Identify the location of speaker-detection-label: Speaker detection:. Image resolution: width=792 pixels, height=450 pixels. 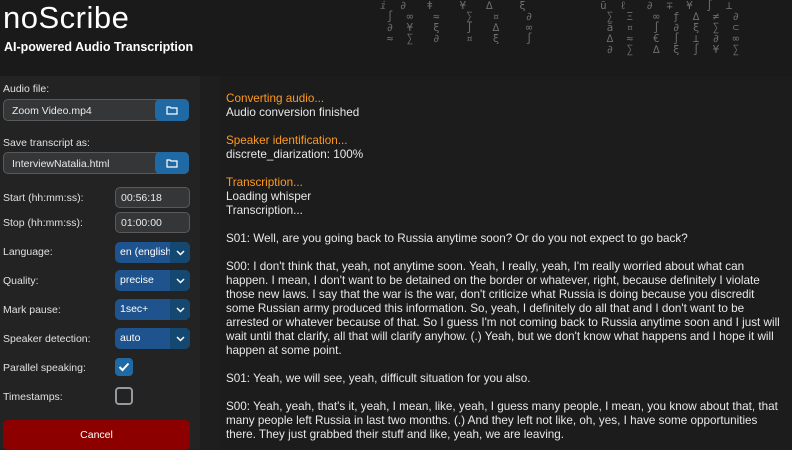
(47, 339).